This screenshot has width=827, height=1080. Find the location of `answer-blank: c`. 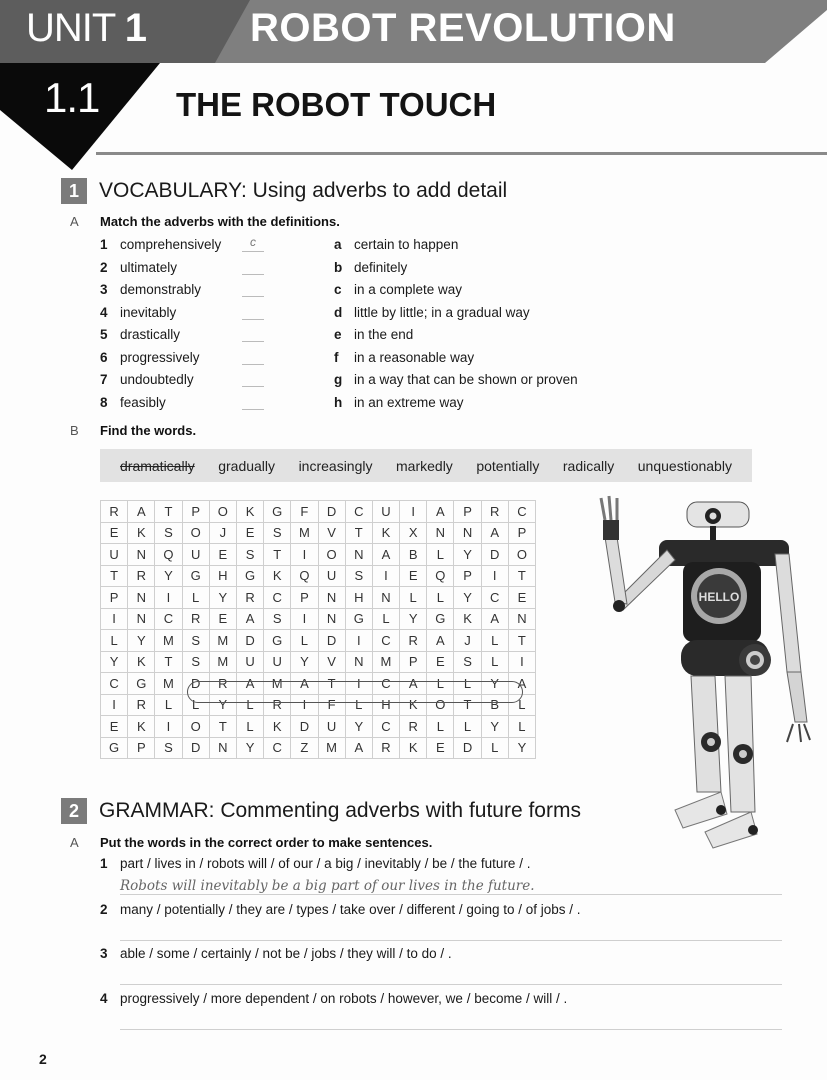

answer-blank: c is located at coordinates (253, 243).